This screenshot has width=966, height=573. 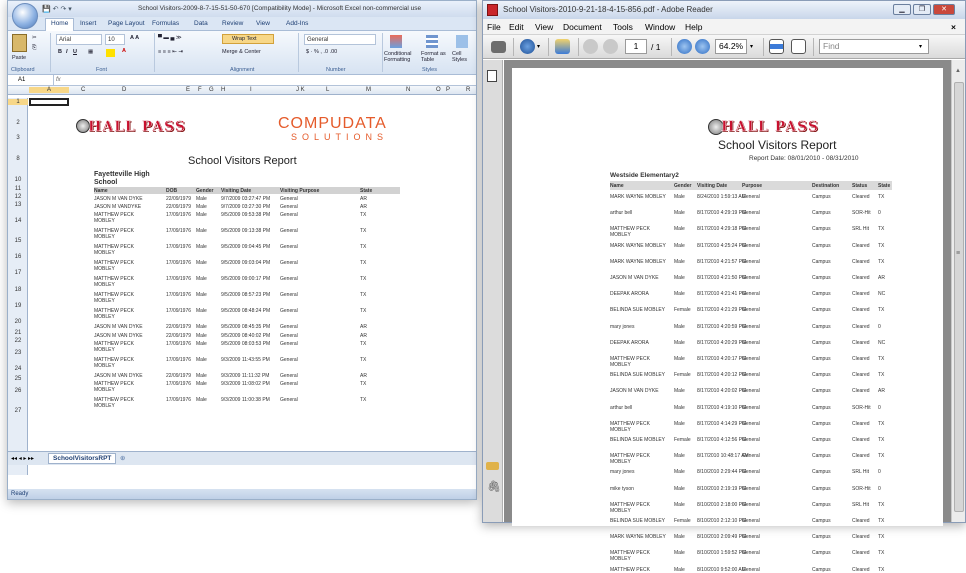 What do you see at coordinates (18, 138) in the screenshot?
I see `row-header: 3` at bounding box center [18, 138].